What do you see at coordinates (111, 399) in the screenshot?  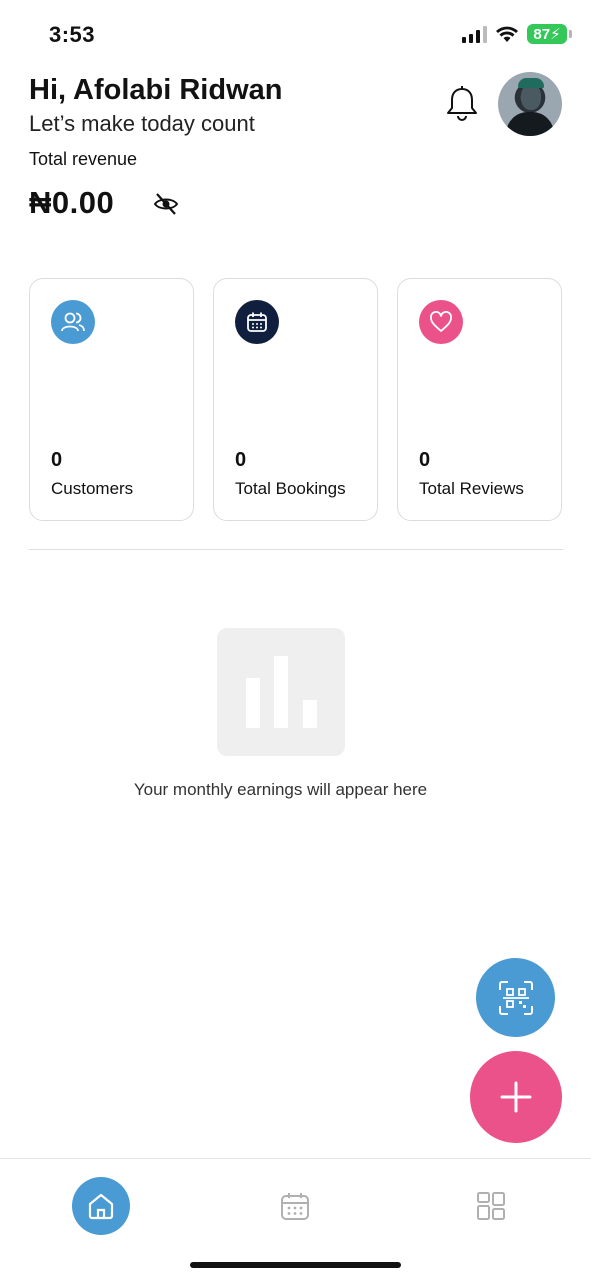 I see `customers-card: 0 Customers` at bounding box center [111, 399].